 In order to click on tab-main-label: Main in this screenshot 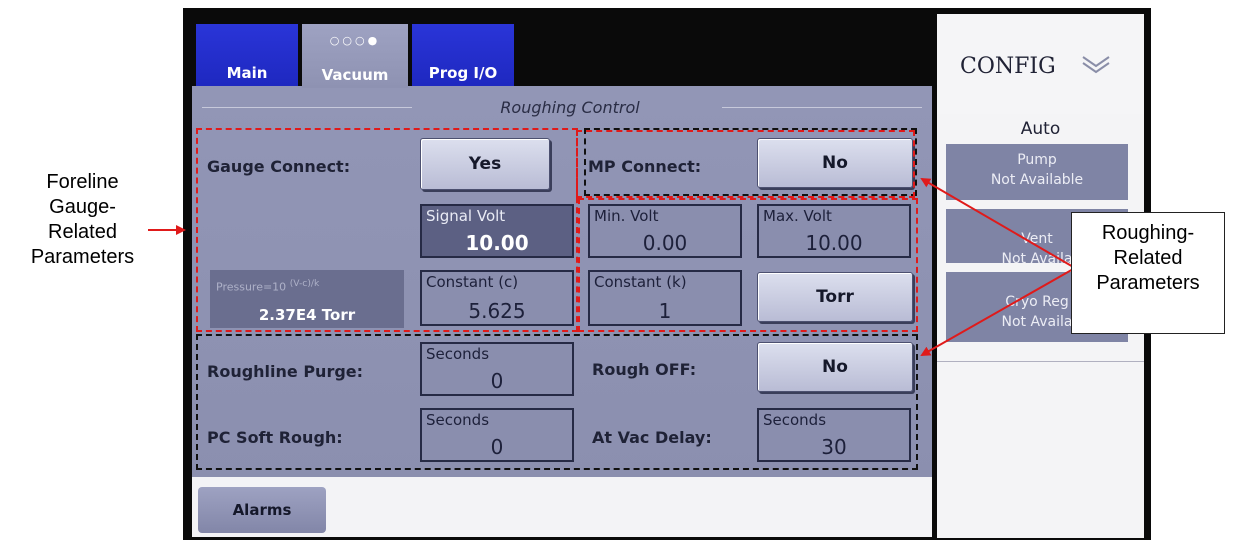, I will do `click(247, 73)`.